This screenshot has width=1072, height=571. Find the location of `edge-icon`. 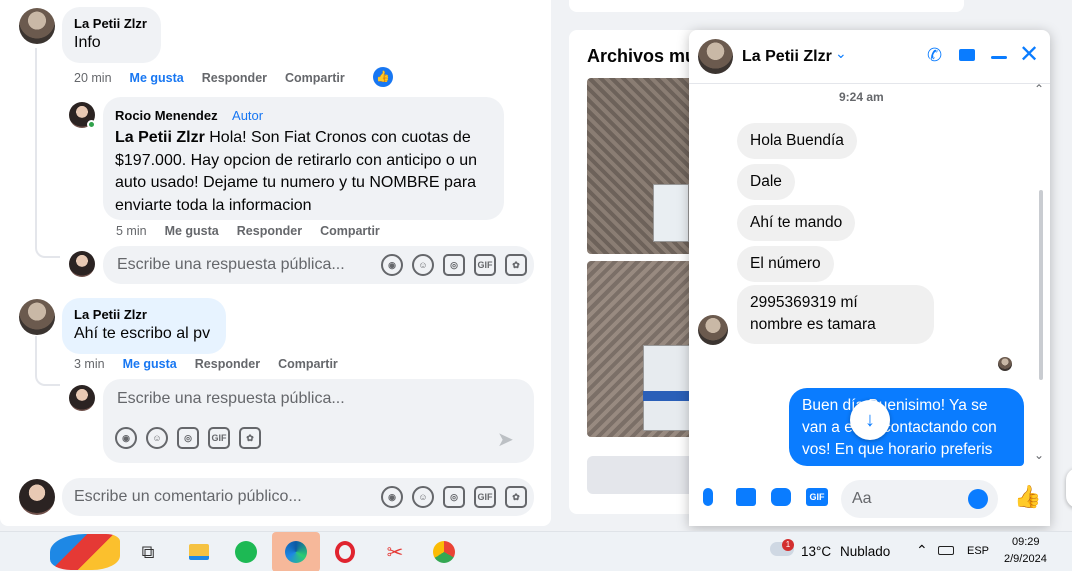

edge-icon is located at coordinates (296, 551).